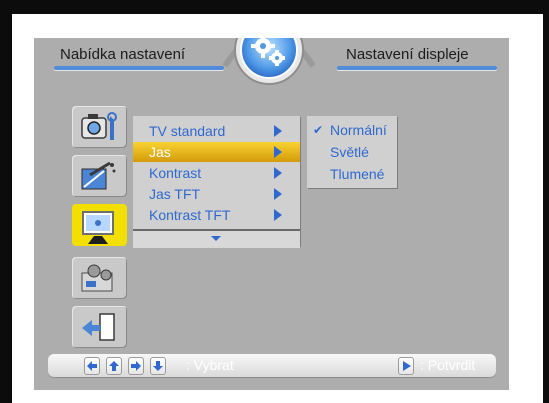 The width and height of the screenshot is (549, 403). I want to click on sidebar-item-antenna, so click(99, 176).